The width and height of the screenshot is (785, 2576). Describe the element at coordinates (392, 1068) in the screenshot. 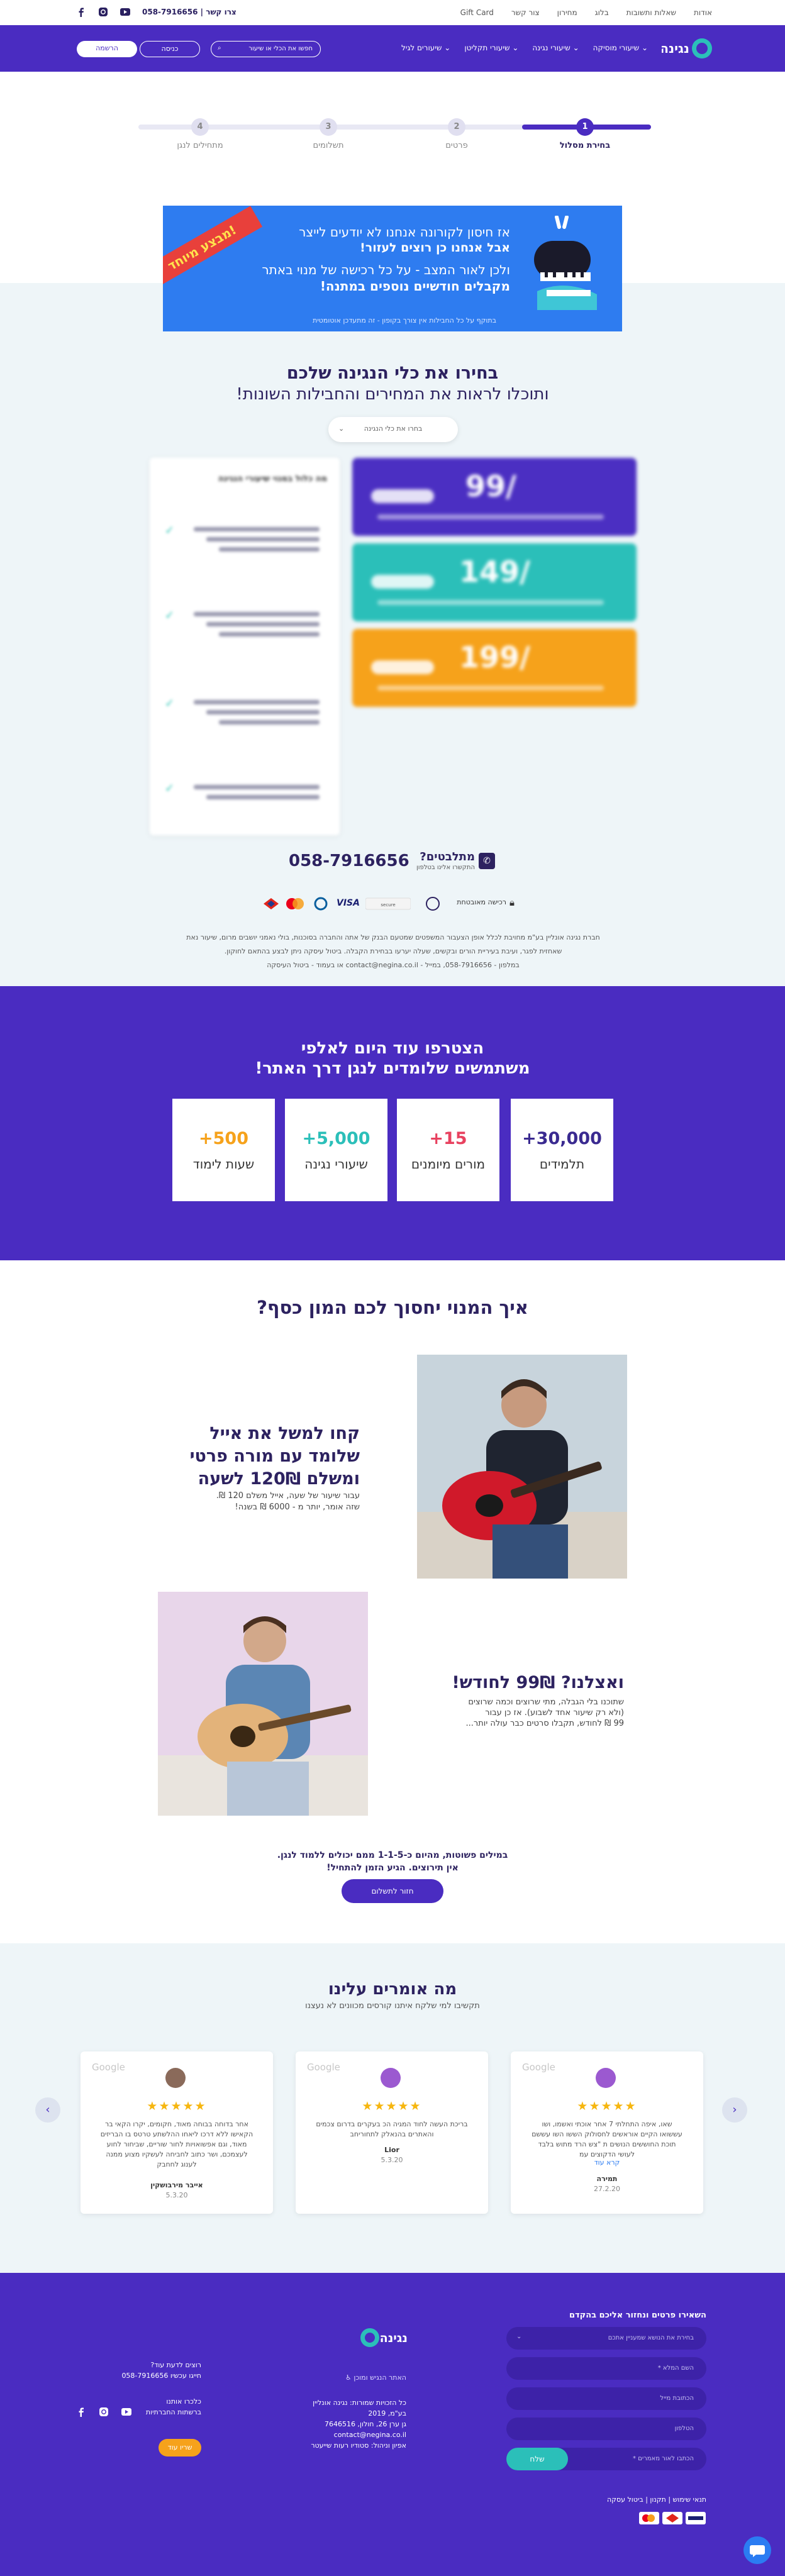

I see `stats-title-2: משתמשים שלומדים לנגן דרך האתר!` at that location.